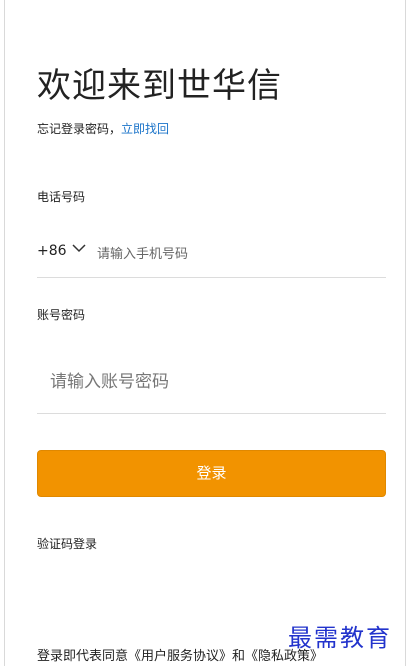 The height and width of the screenshot is (666, 410). I want to click on password-field-row, so click(211, 383).